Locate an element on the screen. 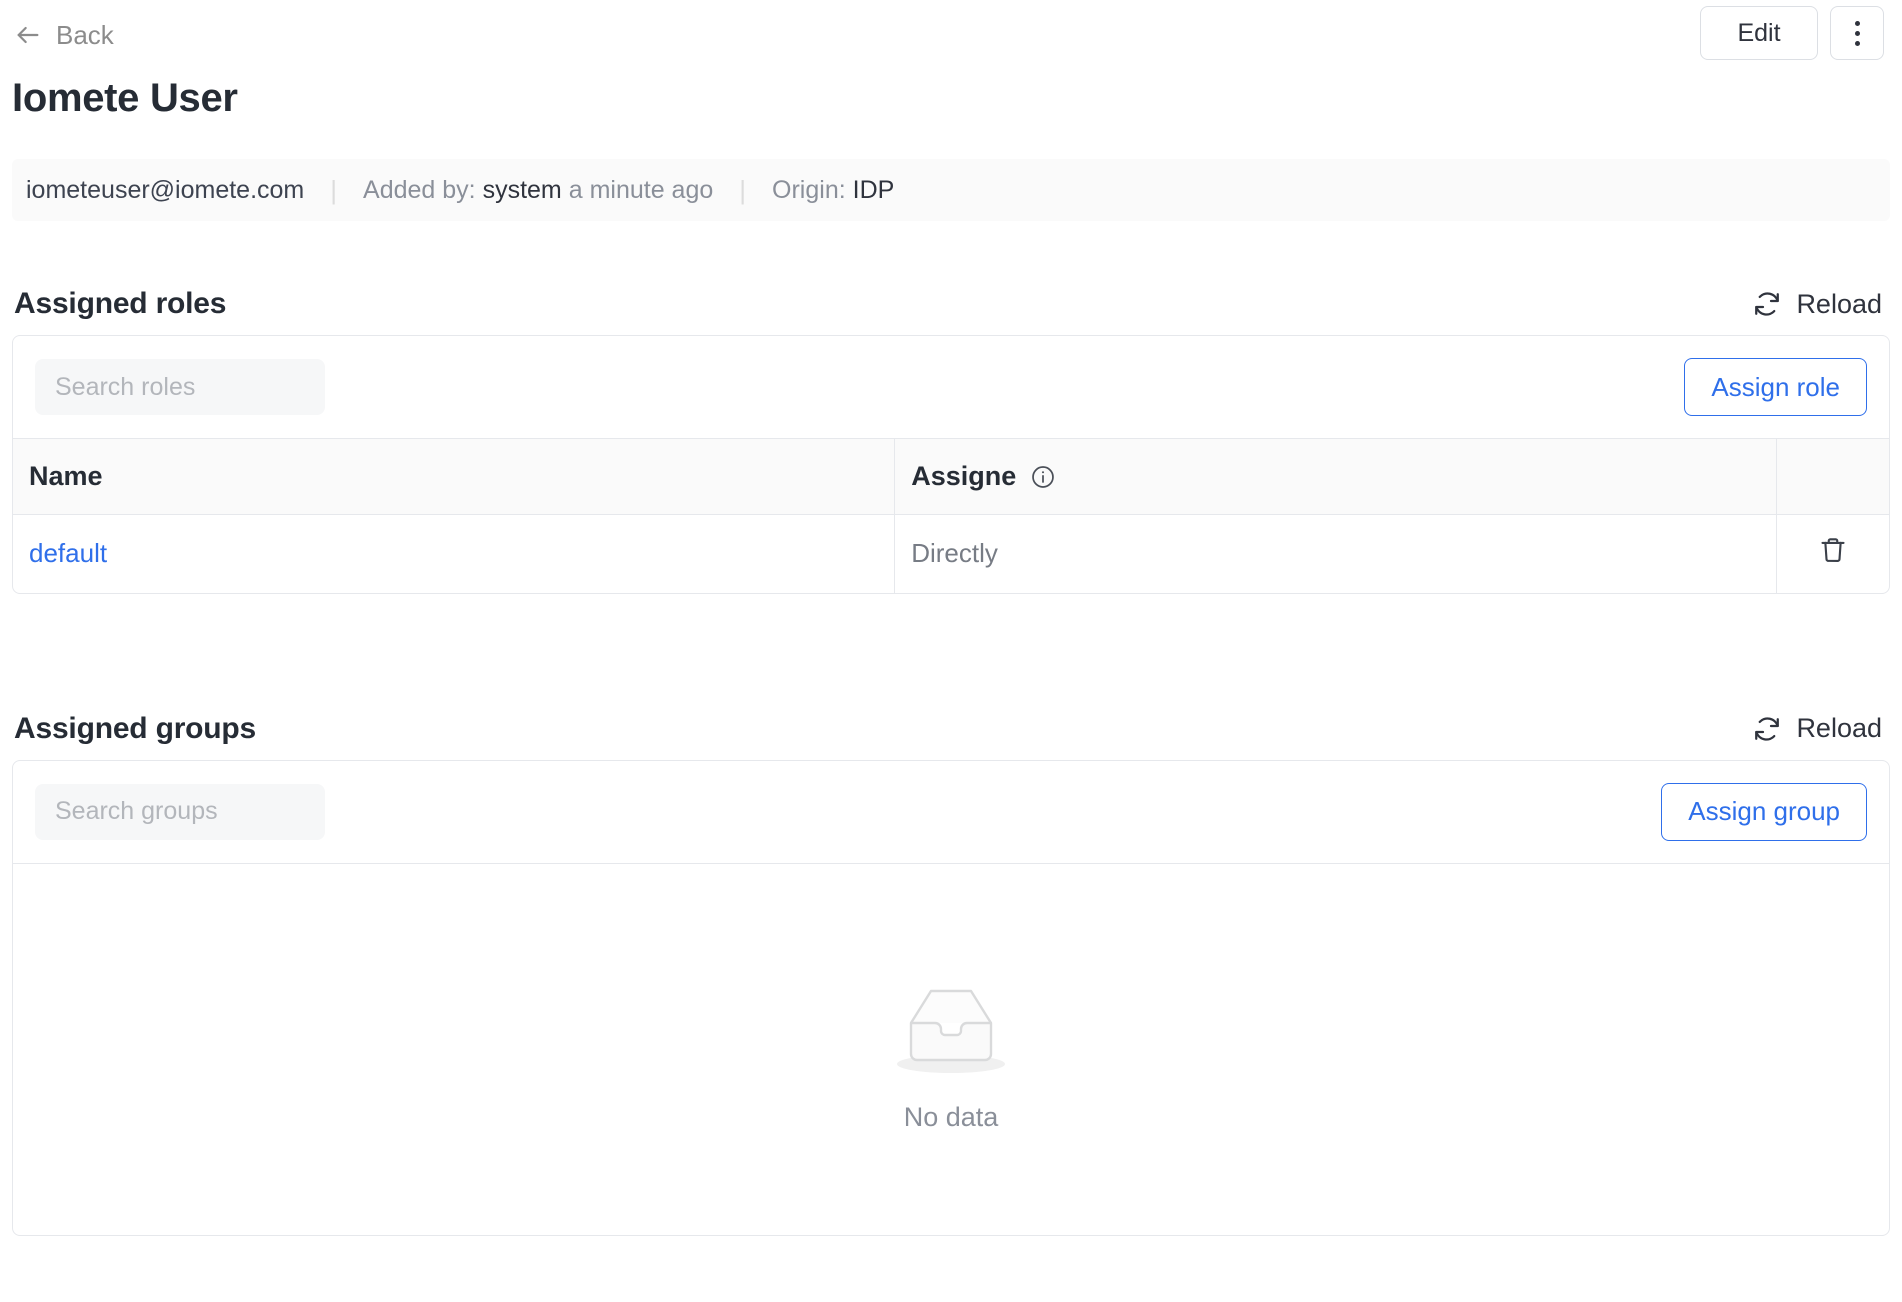 The image size is (1902, 1302). origin-label: Origin: is located at coordinates (809, 189).